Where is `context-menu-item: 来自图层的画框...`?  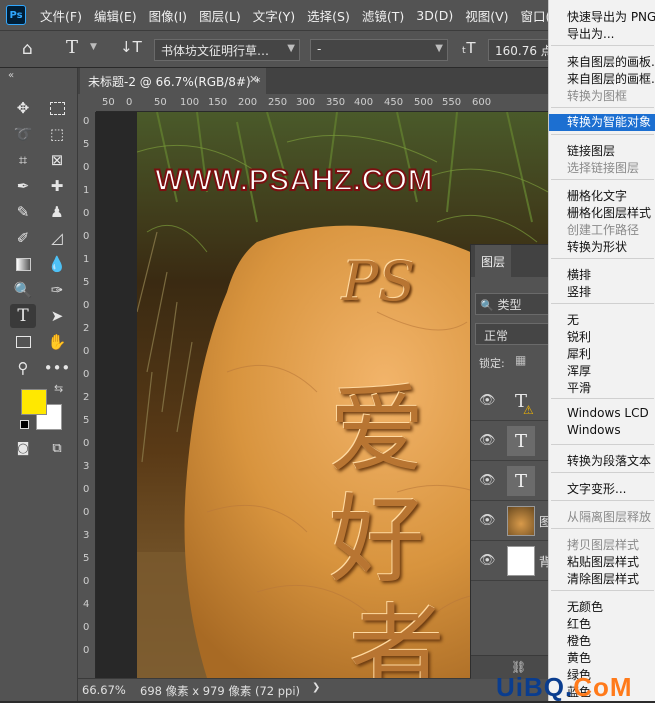
context-menu-item: 来自图层的画框... is located at coordinates (611, 78).